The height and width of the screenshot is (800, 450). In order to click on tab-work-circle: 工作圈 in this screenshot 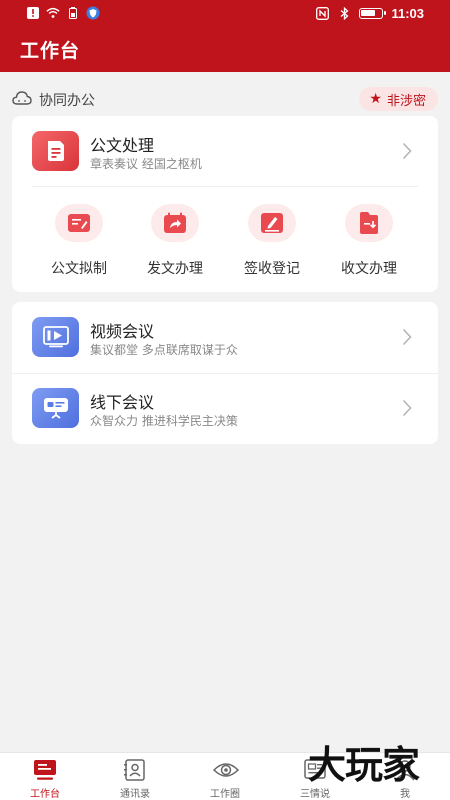, I will do `click(225, 778)`.